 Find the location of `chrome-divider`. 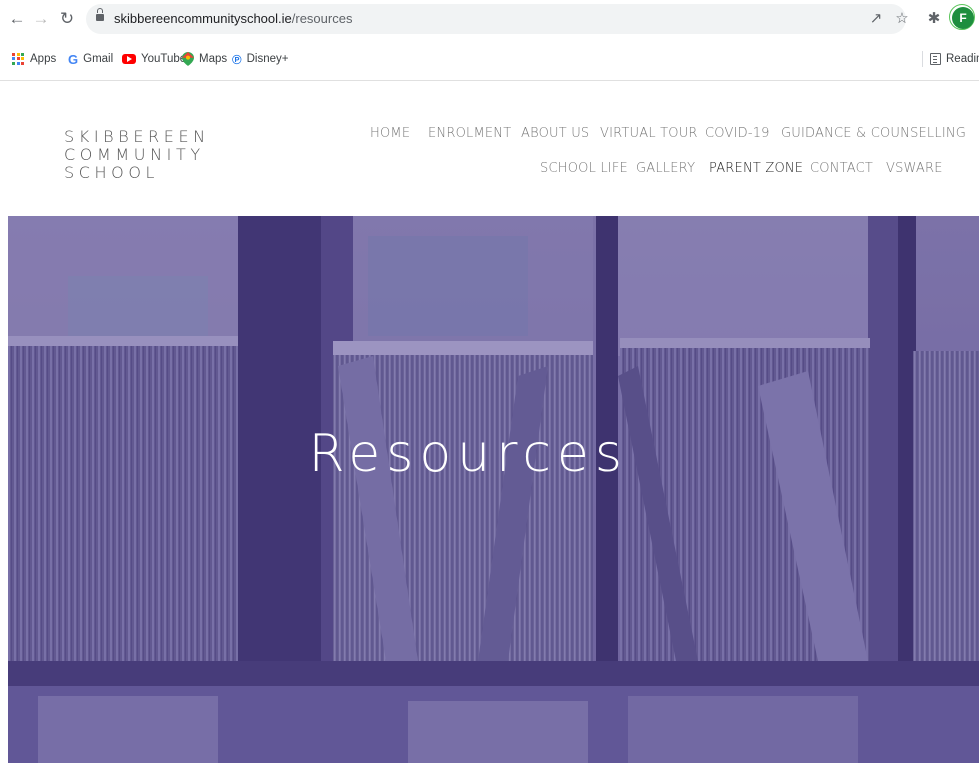

chrome-divider is located at coordinates (489, 80).